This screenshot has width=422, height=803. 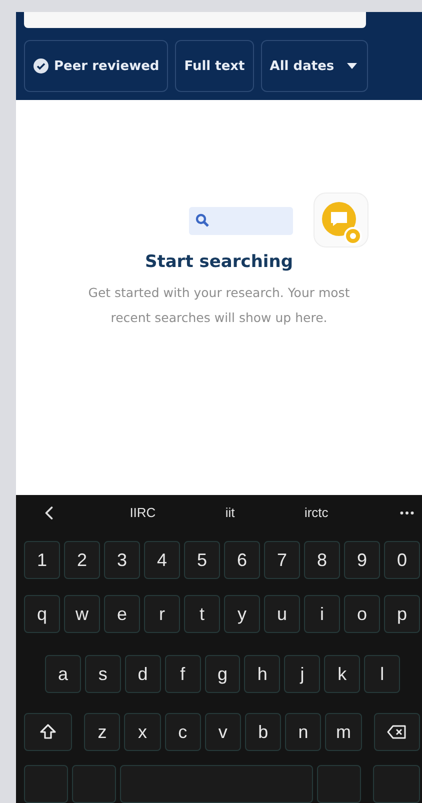 I want to click on keyboard-key: u, so click(x=282, y=614).